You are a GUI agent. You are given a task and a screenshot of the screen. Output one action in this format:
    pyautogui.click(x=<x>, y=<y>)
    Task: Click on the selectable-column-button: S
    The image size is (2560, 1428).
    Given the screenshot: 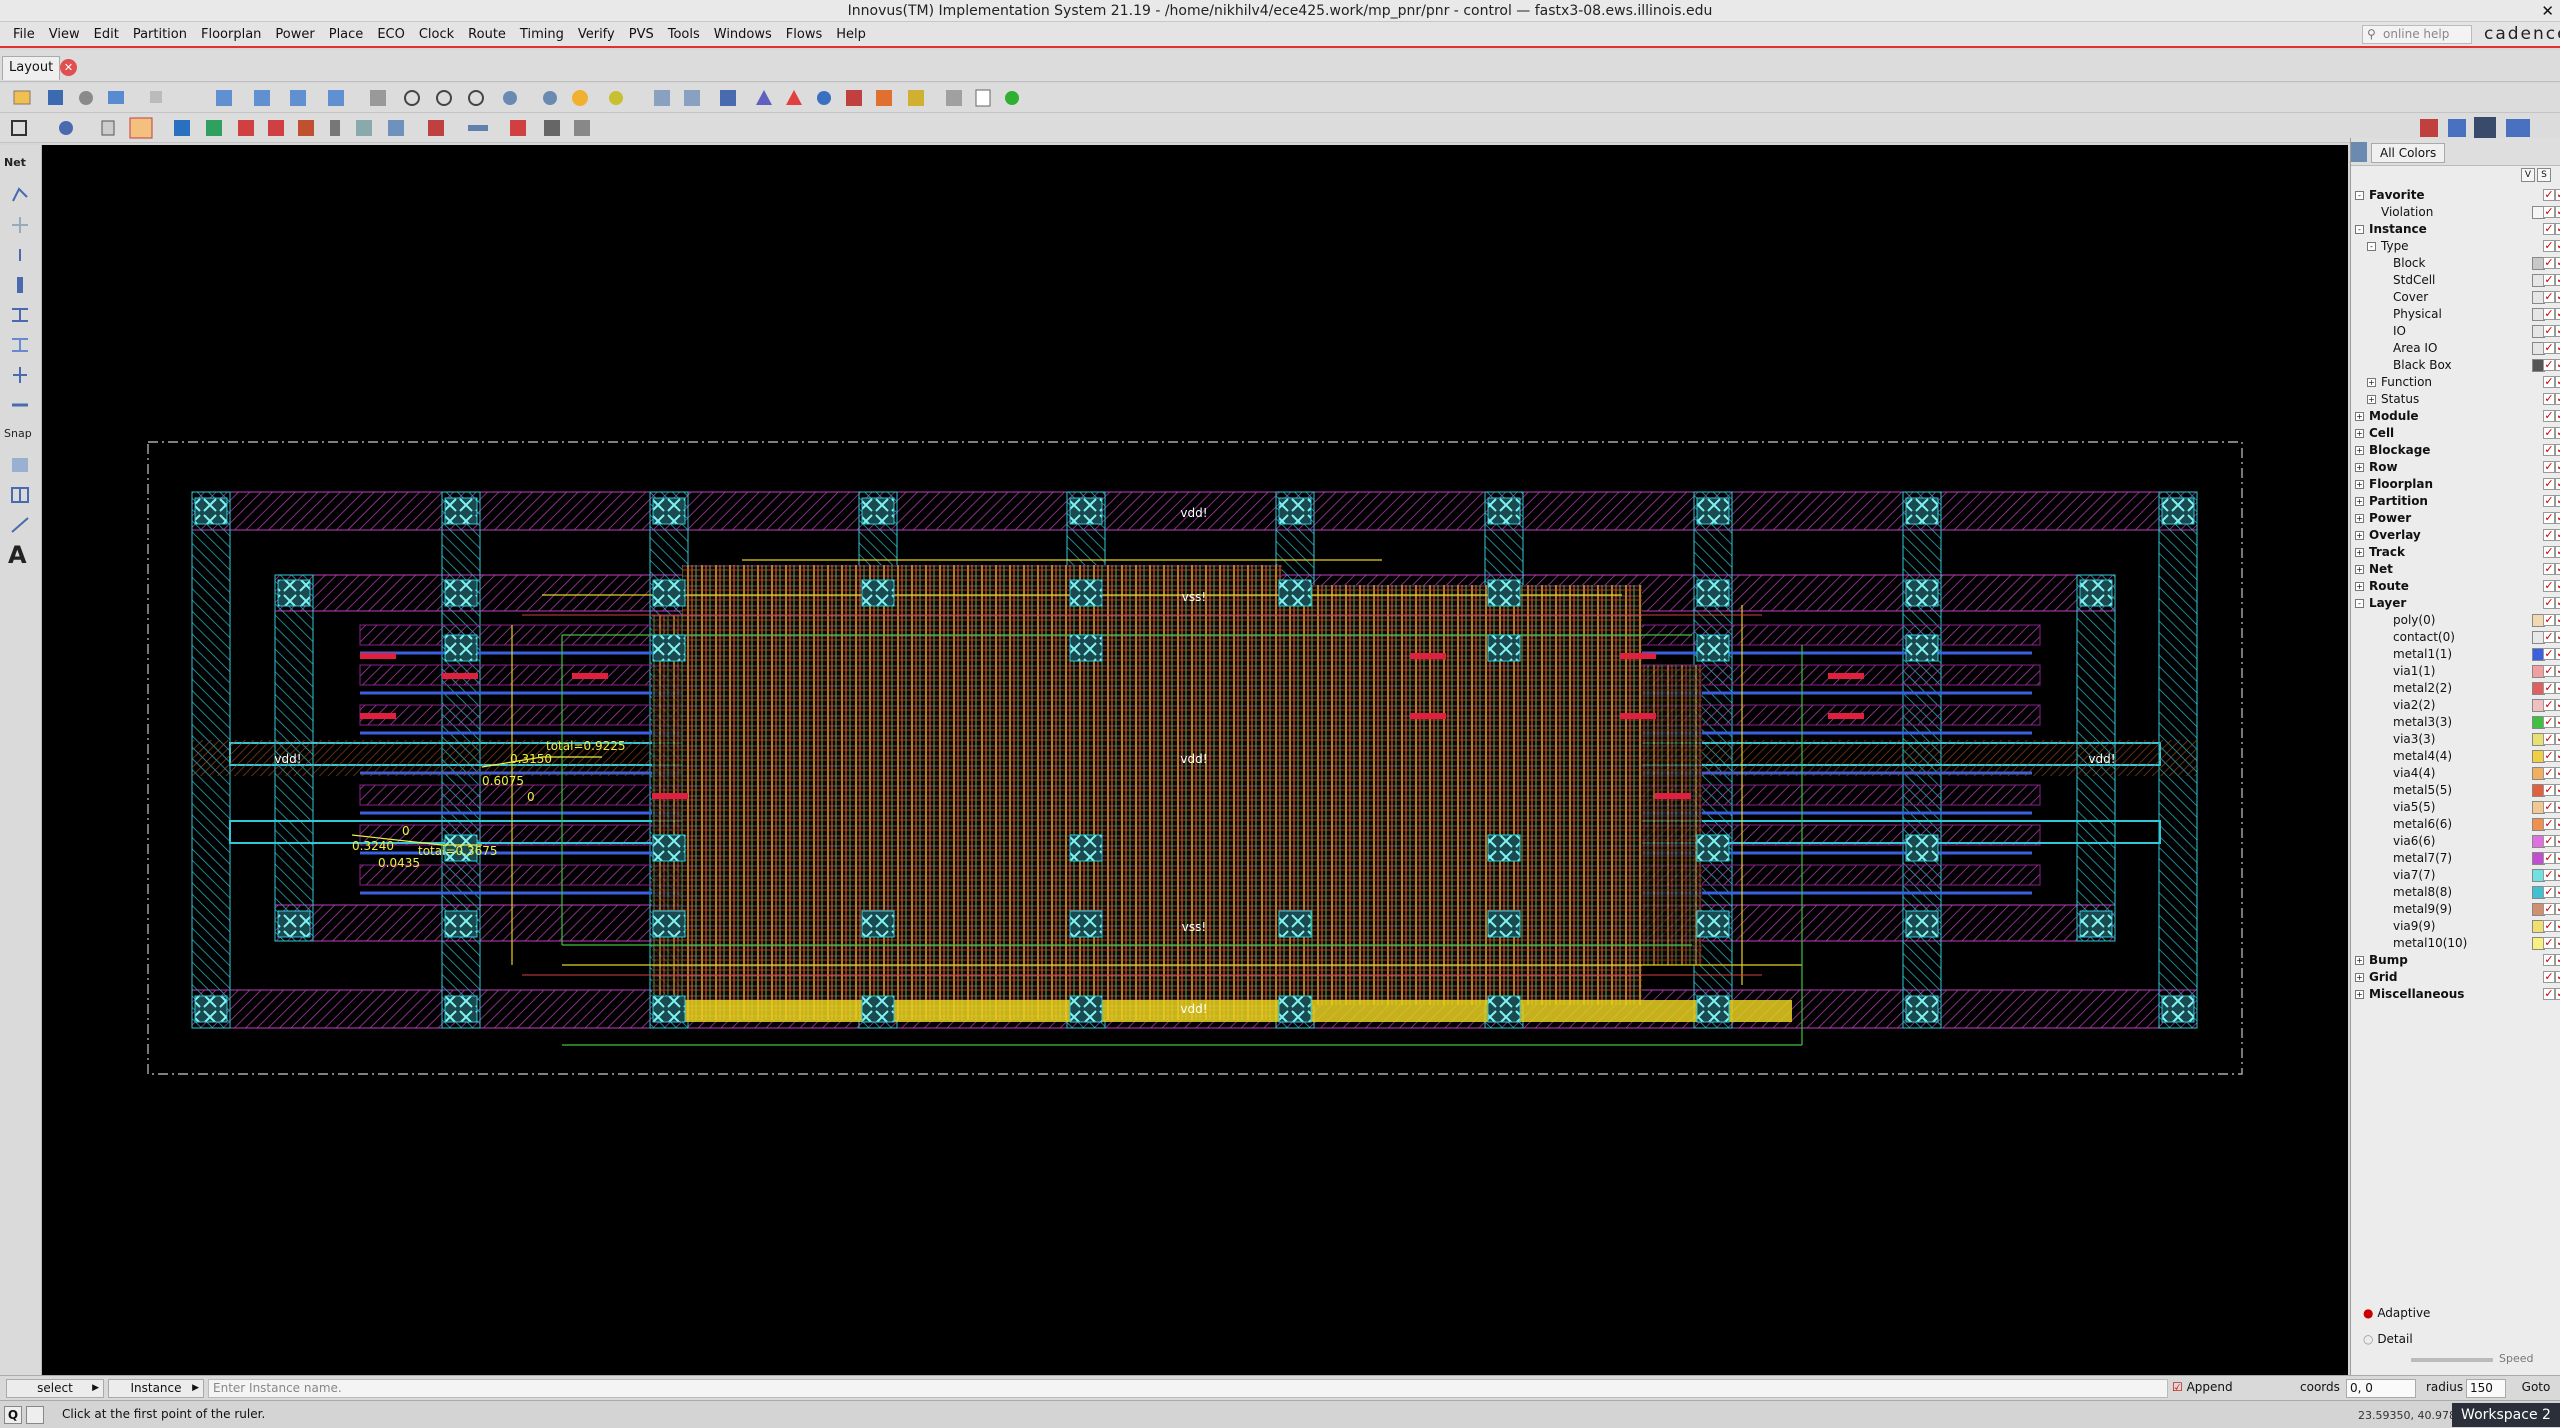 What is the action you would take?
    pyautogui.click(x=2544, y=175)
    